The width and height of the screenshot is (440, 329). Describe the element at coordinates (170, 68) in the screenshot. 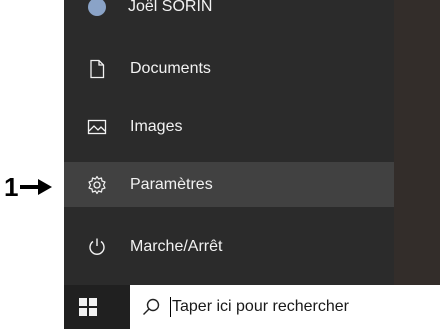

I see `menu-item-documents-label: Documents` at that location.